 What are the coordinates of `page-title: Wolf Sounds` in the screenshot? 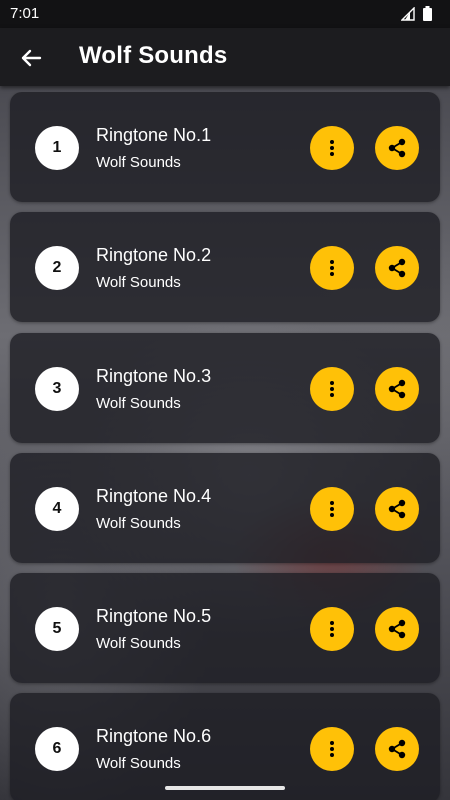 It's located at (153, 55).